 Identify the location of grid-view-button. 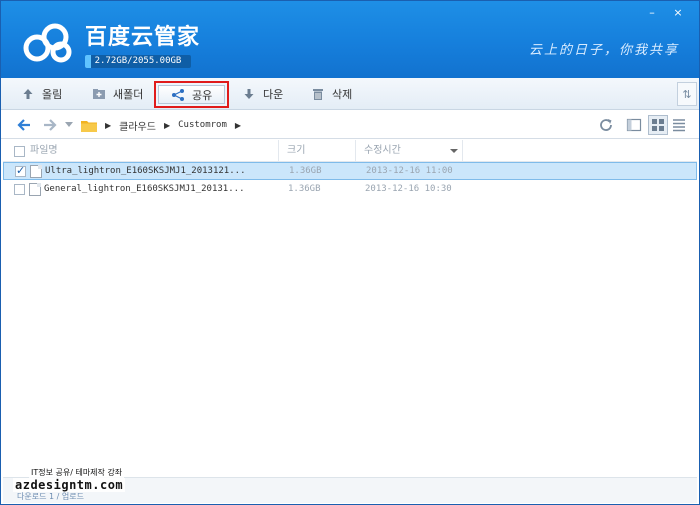
(658, 125).